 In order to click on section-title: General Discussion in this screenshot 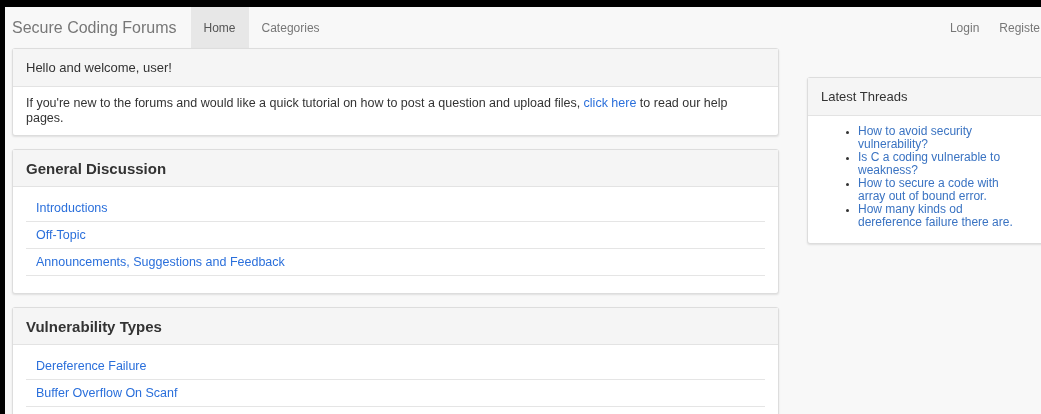, I will do `click(96, 168)`.